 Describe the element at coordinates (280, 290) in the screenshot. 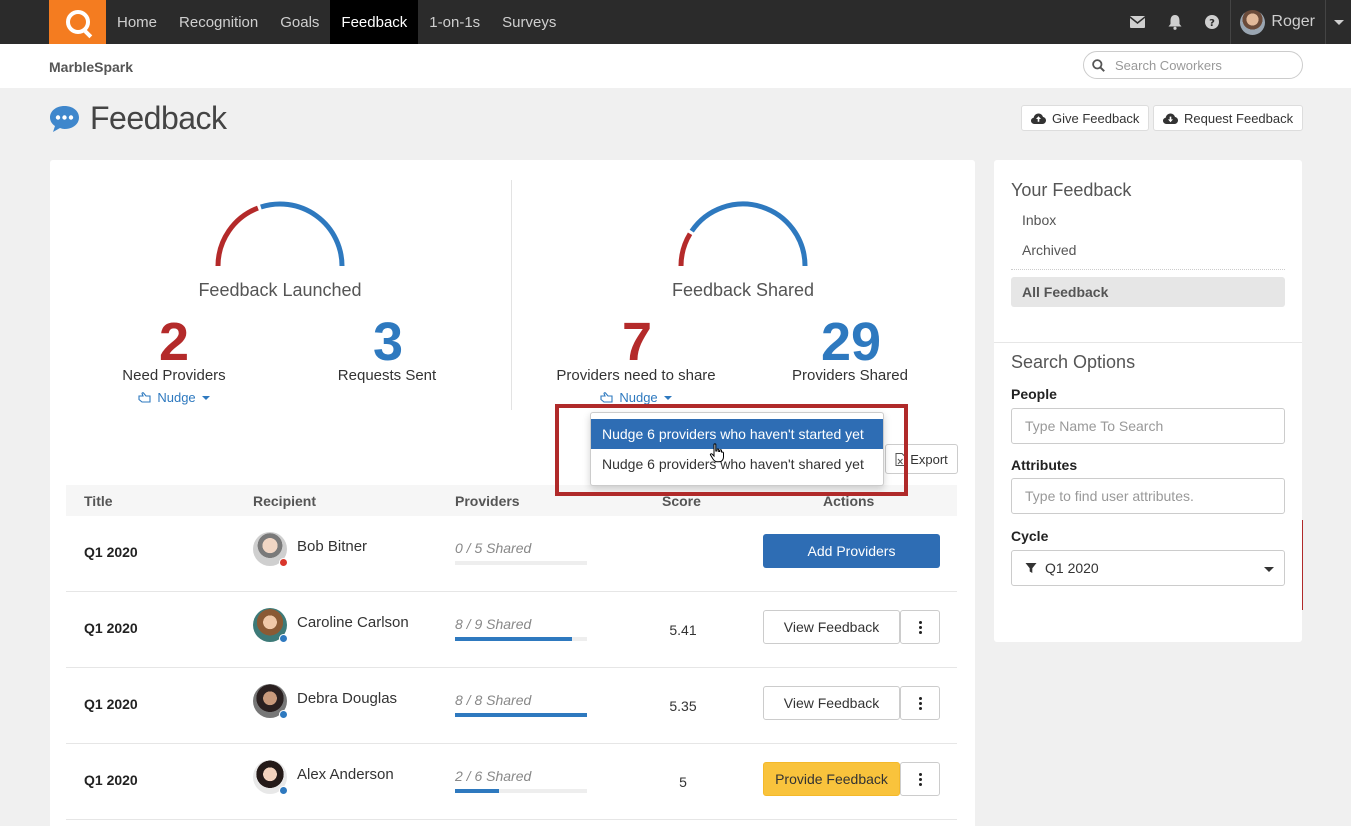

I see `launched-title: Feedback Launched` at that location.